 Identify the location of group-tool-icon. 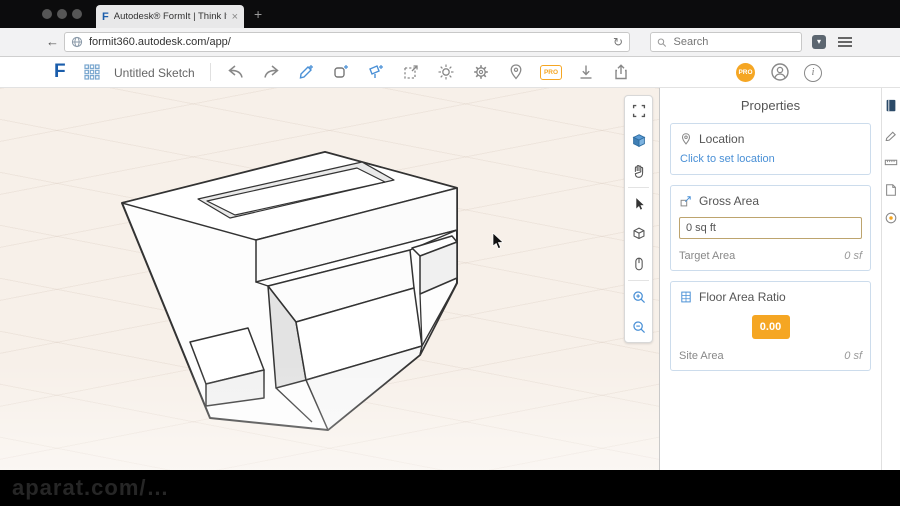
(411, 72).